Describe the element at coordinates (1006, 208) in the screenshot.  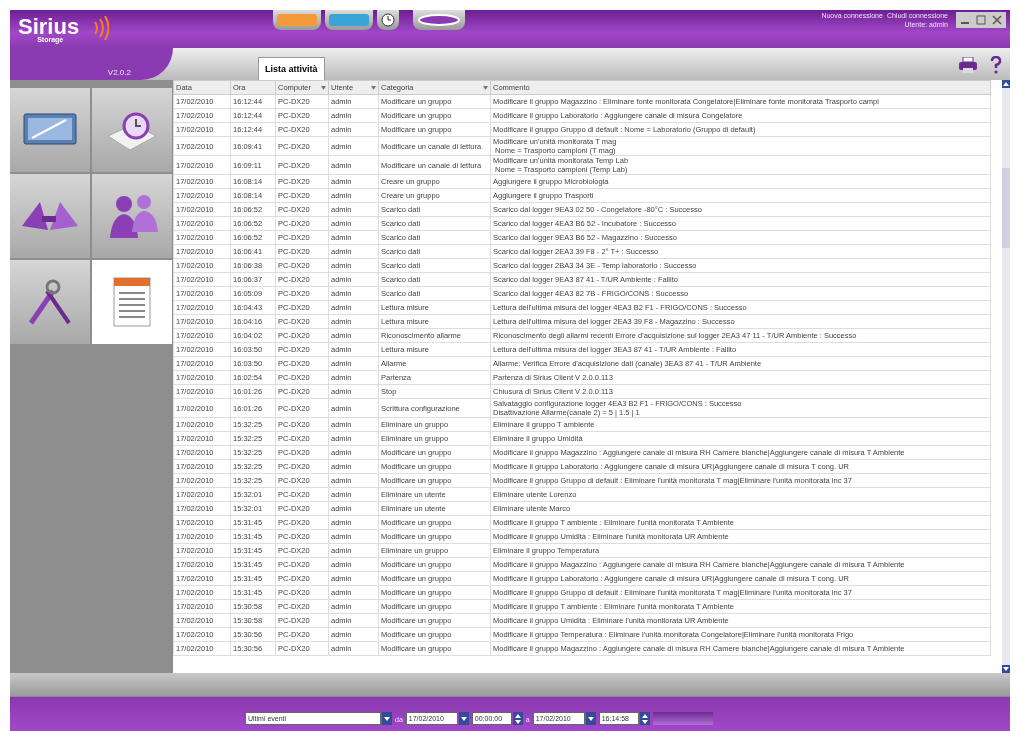
I see `scrollbar-thumb` at that location.